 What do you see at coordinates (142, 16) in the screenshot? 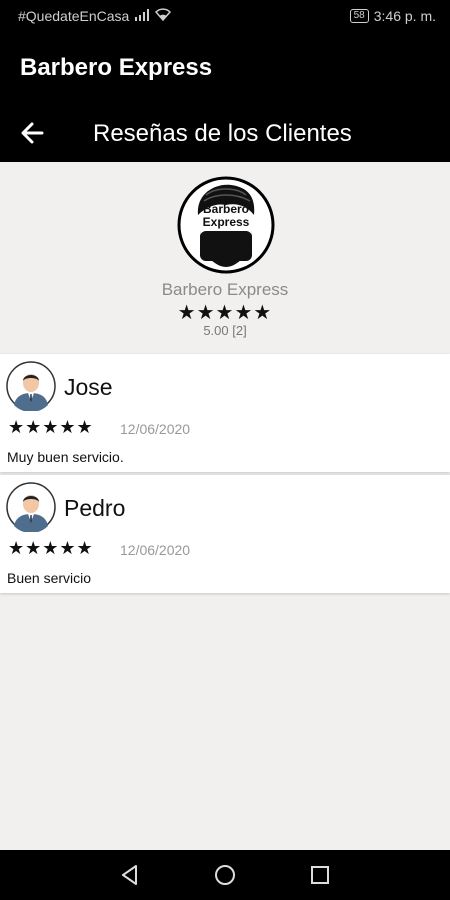
I see `signal-icon` at bounding box center [142, 16].